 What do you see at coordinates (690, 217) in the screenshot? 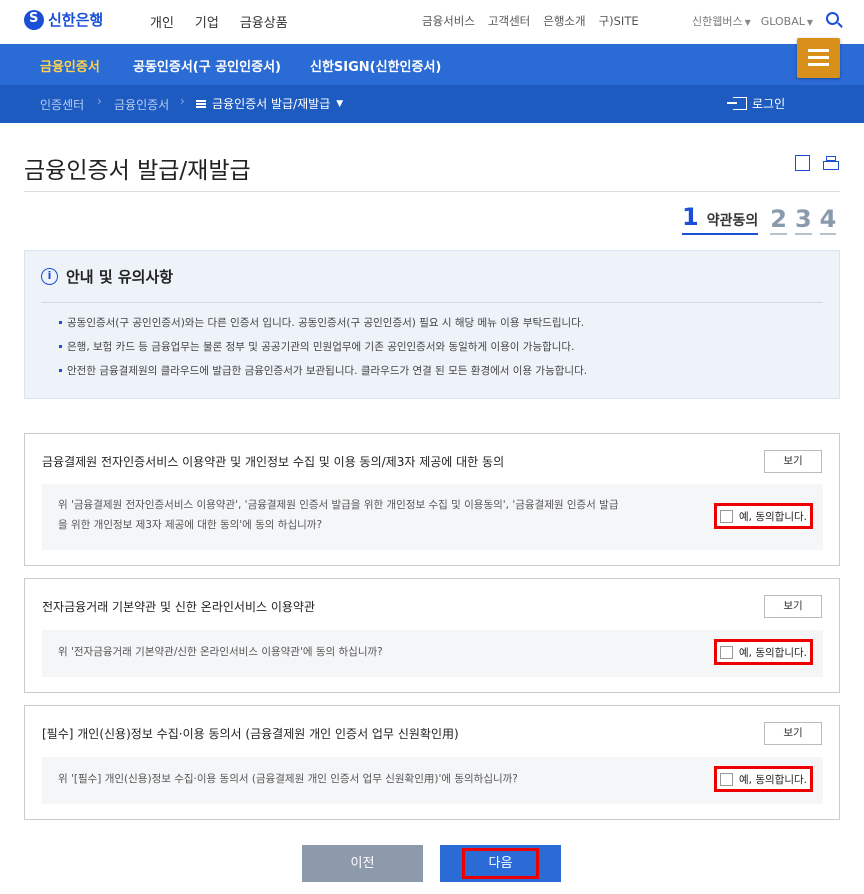
I see `step-number: 1` at bounding box center [690, 217].